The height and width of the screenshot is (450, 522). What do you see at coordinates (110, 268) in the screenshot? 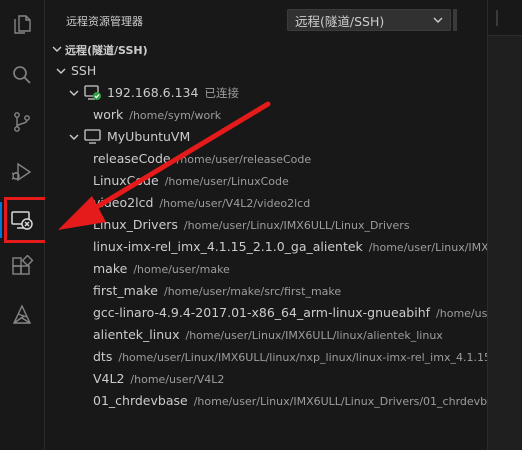
I see `folder-name: make` at bounding box center [110, 268].